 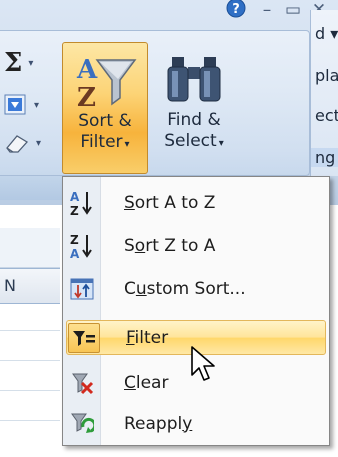 What do you see at coordinates (105, 142) in the screenshot?
I see `sort-filter-label-2: Filter ▾` at bounding box center [105, 142].